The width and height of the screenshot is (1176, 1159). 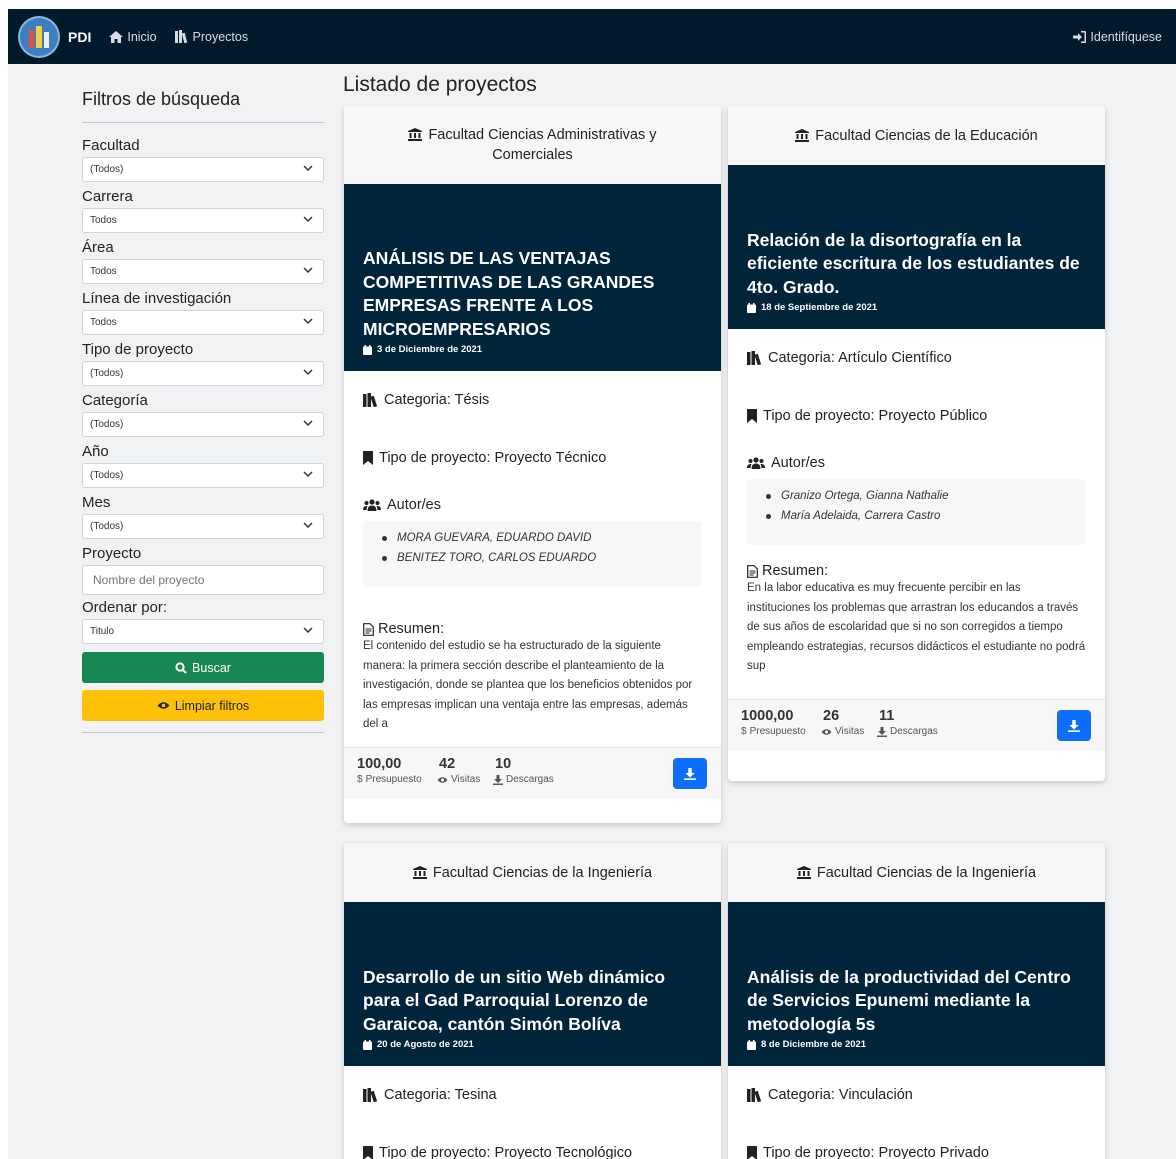 I want to click on filter-label-linea: Línea de investigación, so click(x=157, y=298).